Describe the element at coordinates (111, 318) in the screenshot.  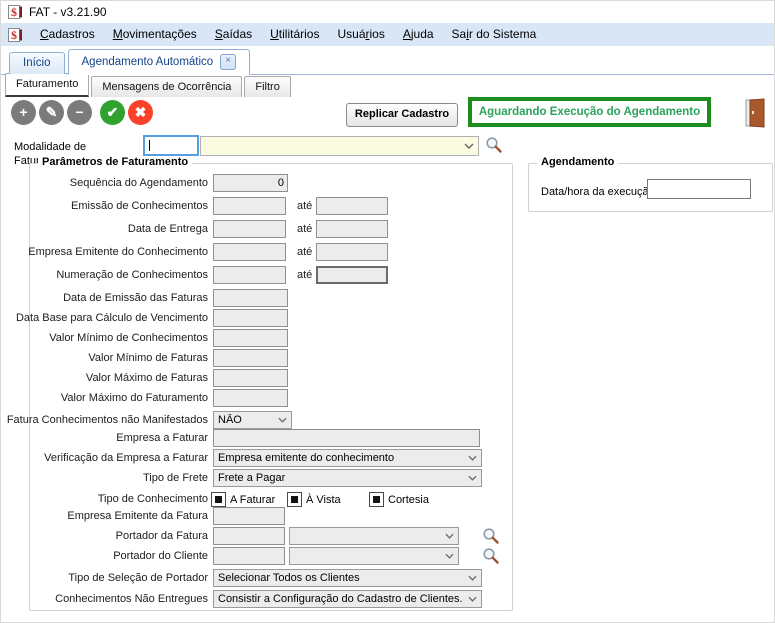
I see `data-base-vencimento-label: Data Base para Cálculo de Vencimento` at that location.